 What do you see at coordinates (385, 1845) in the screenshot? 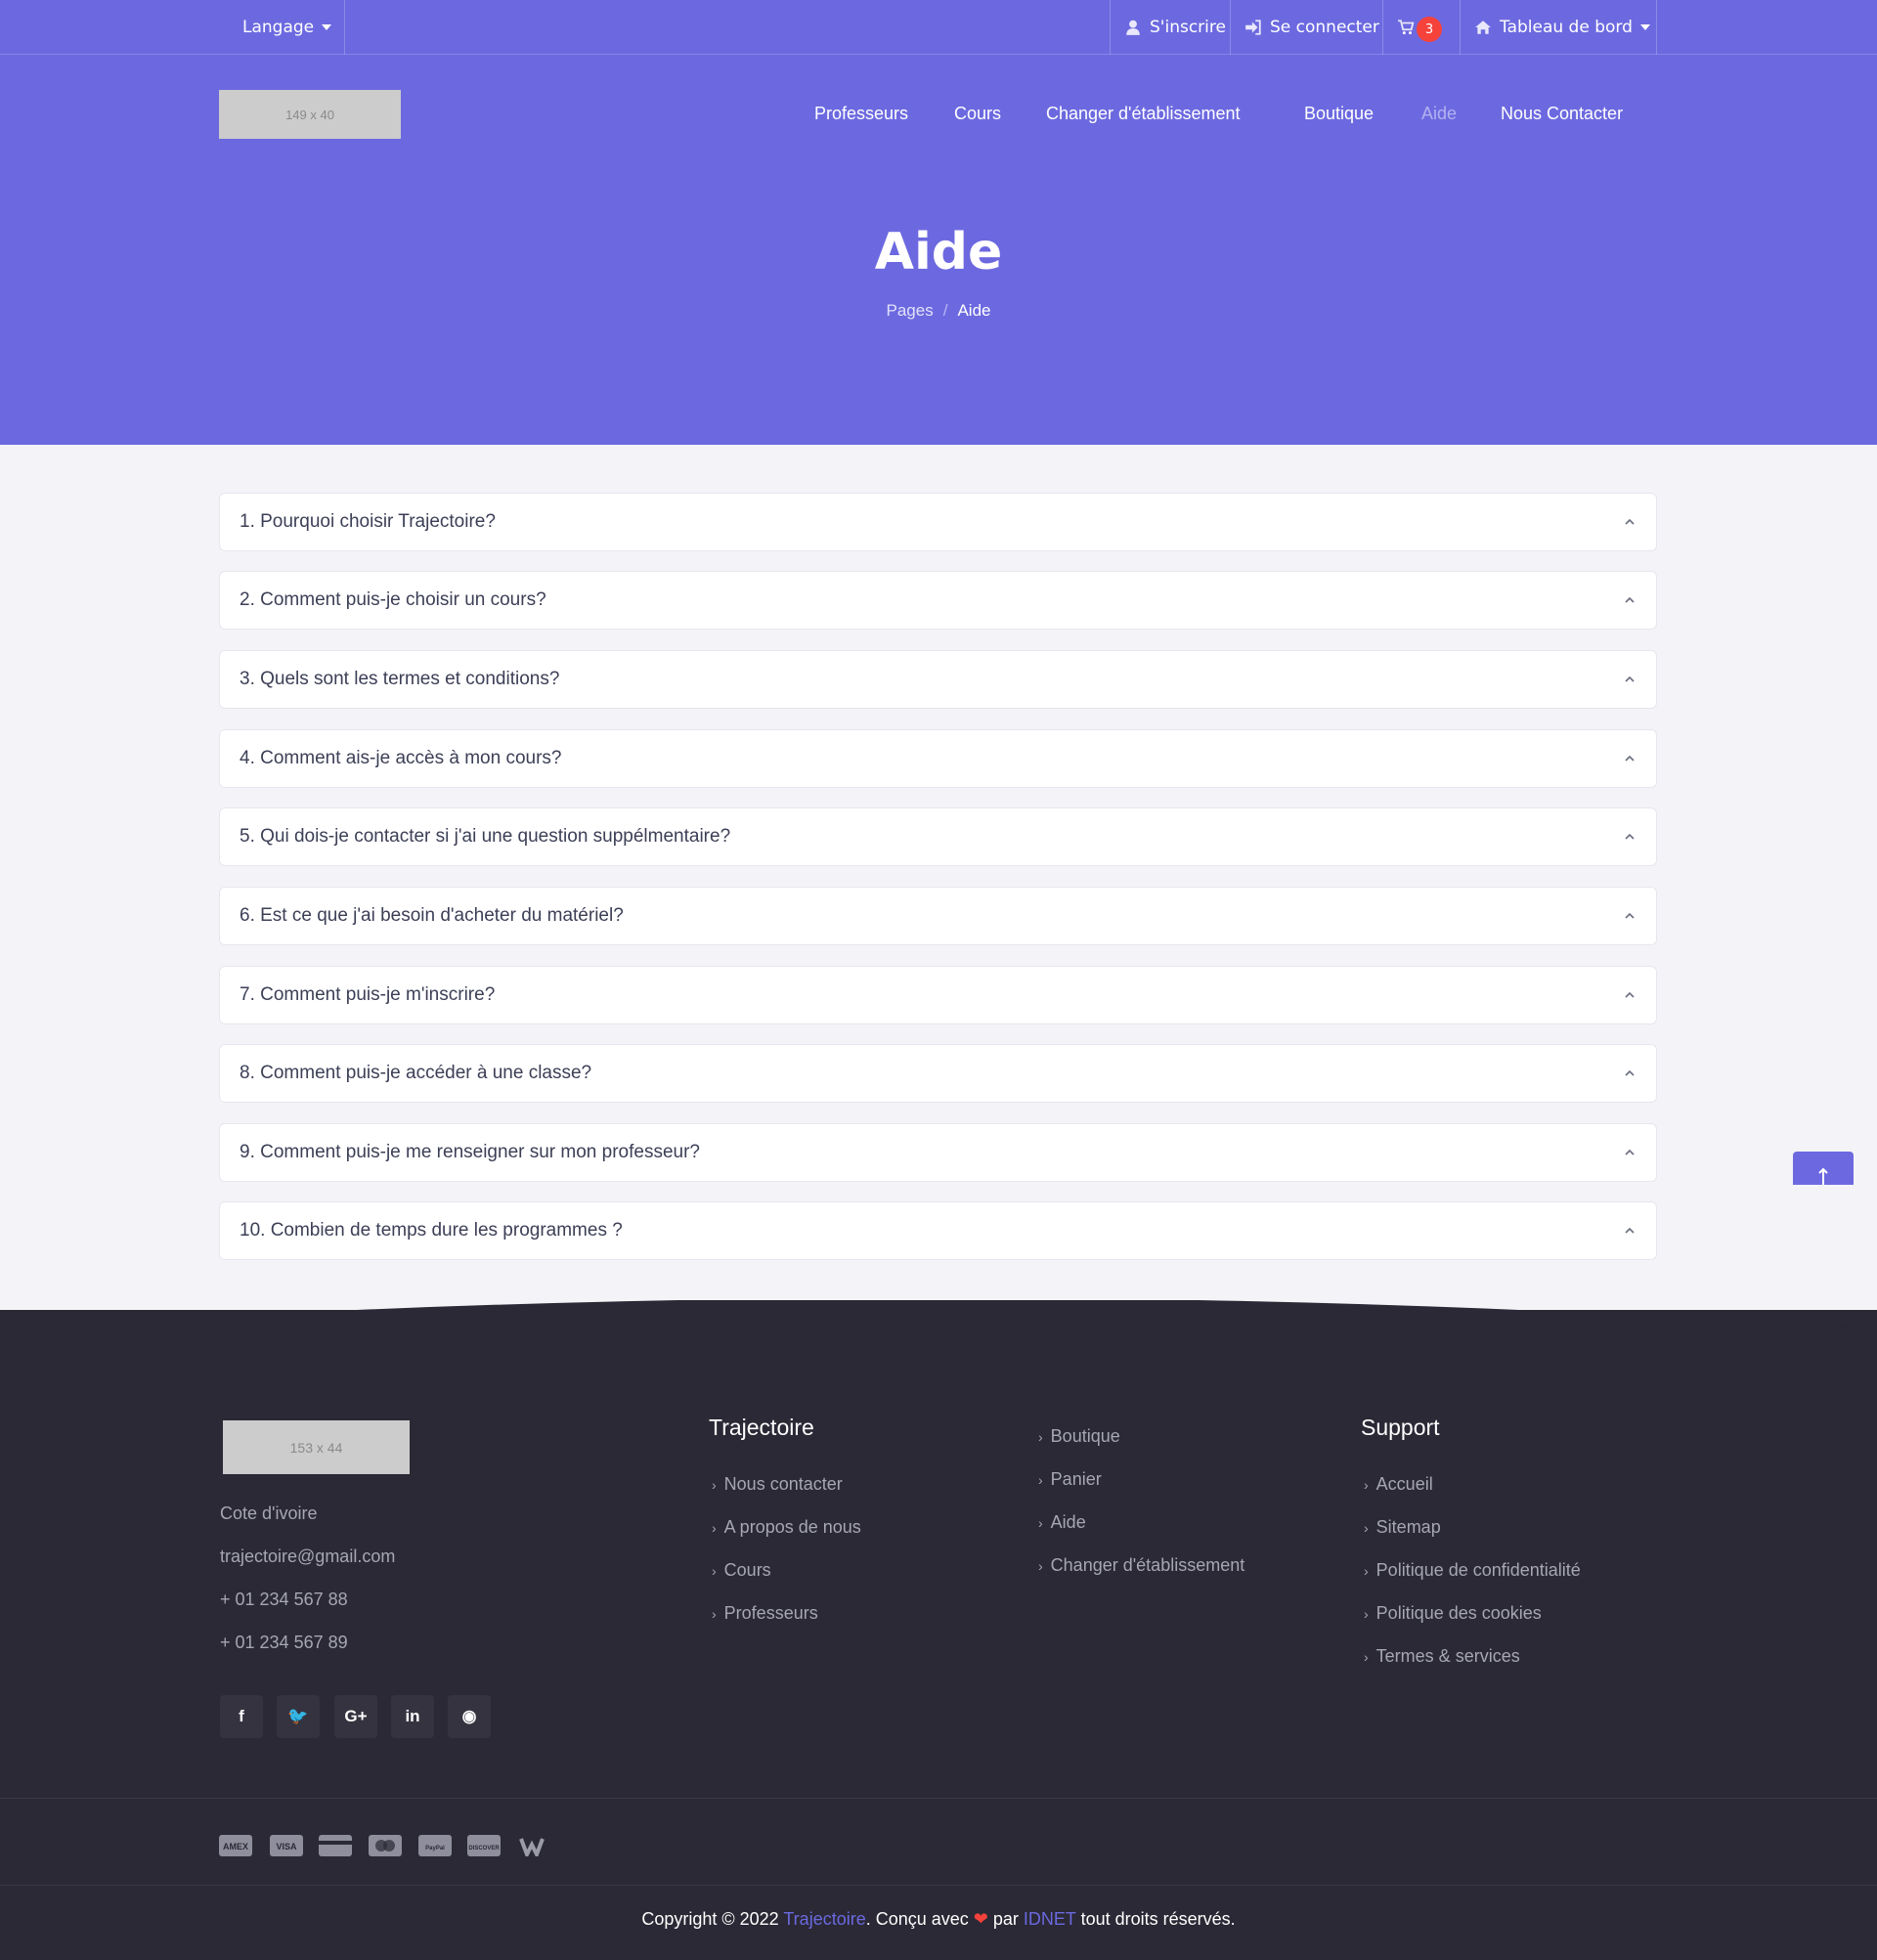
I see `mastercard-icon` at bounding box center [385, 1845].